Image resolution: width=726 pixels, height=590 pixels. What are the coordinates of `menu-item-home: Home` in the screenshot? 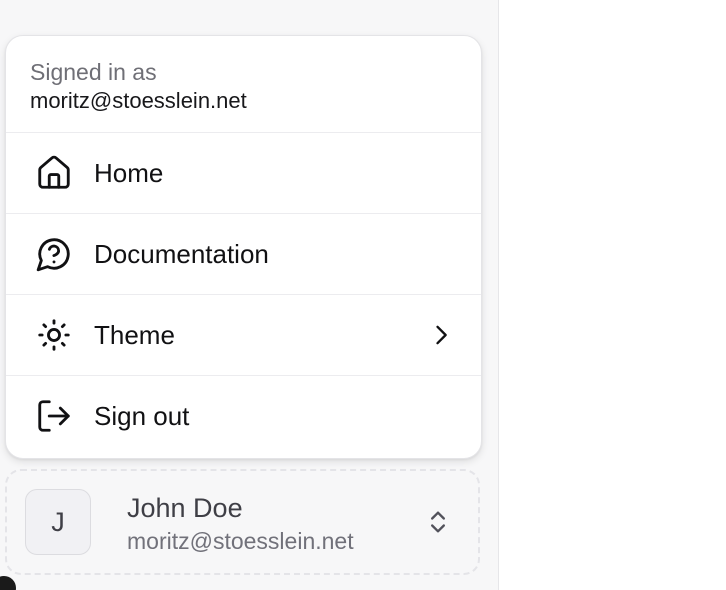 It's located at (243, 173).